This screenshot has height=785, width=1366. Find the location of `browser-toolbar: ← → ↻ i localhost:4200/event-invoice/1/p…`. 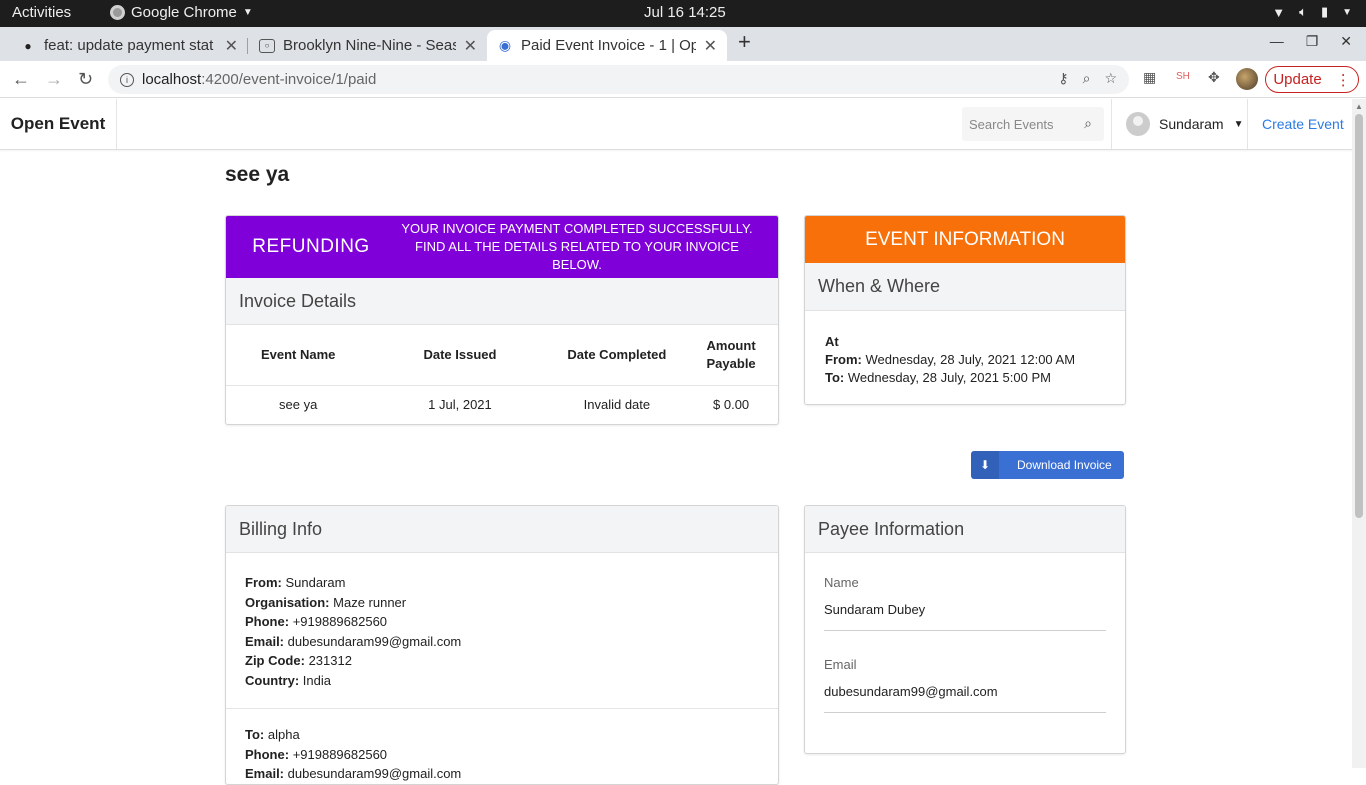

browser-toolbar: ← → ↻ i localhost:4200/event-invoice/1/p… is located at coordinates (683, 79).